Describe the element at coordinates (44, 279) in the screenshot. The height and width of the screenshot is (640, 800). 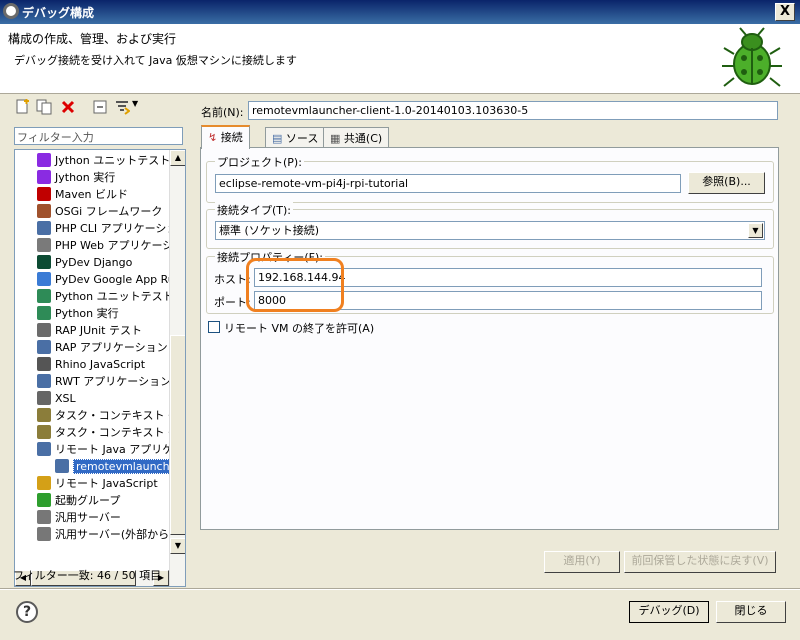
I see `google-app-icon` at that location.